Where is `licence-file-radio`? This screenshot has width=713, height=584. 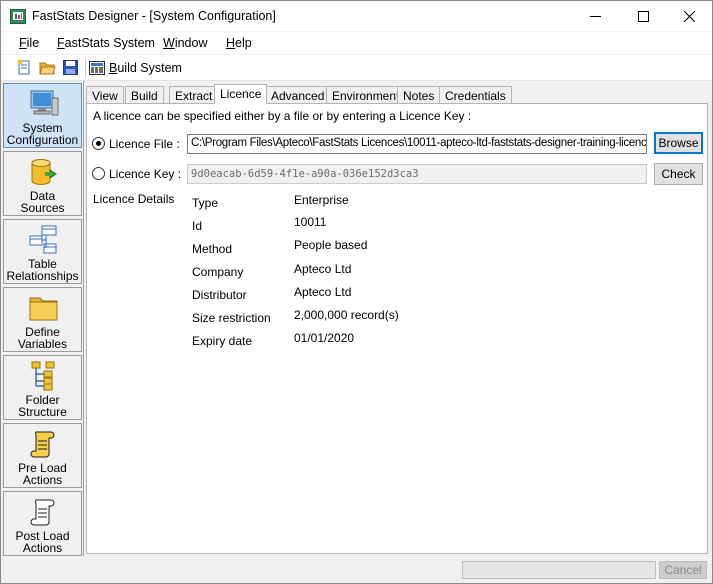
licence-file-radio is located at coordinates (98, 143).